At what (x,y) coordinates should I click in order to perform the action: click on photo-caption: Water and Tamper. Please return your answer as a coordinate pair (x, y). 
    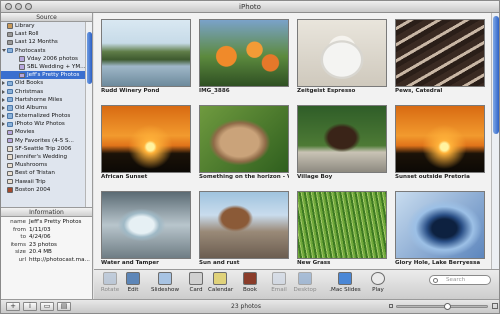
    Looking at the image, I should click on (146, 263).